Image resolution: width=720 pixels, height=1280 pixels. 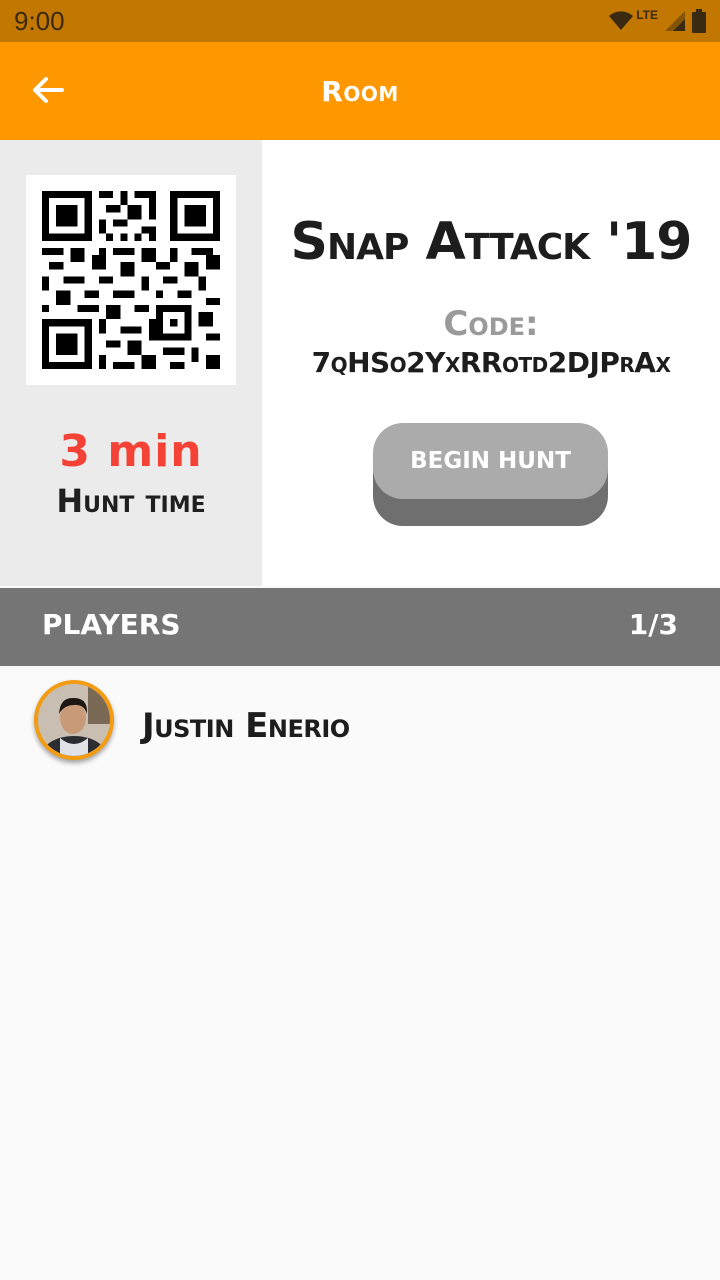 I want to click on hunt-time-value: 3 min, so click(x=131, y=451).